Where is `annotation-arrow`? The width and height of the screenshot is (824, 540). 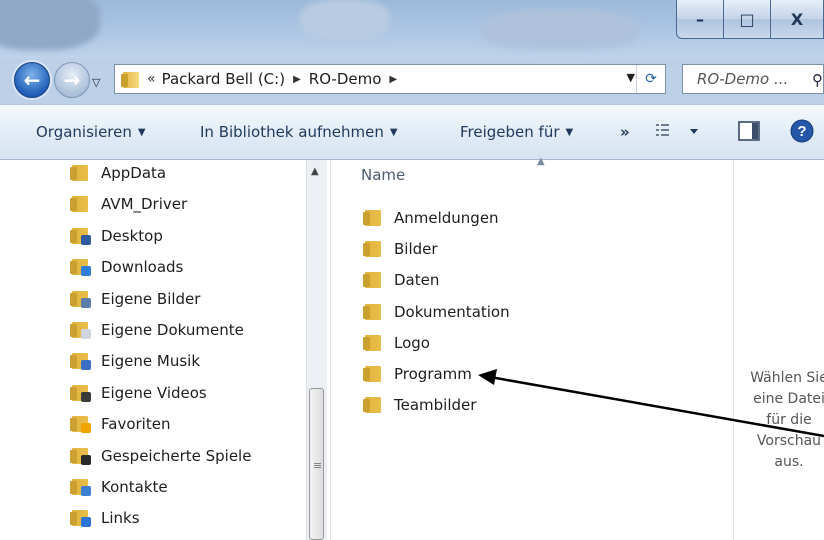 annotation-arrow is located at coordinates (651, 403).